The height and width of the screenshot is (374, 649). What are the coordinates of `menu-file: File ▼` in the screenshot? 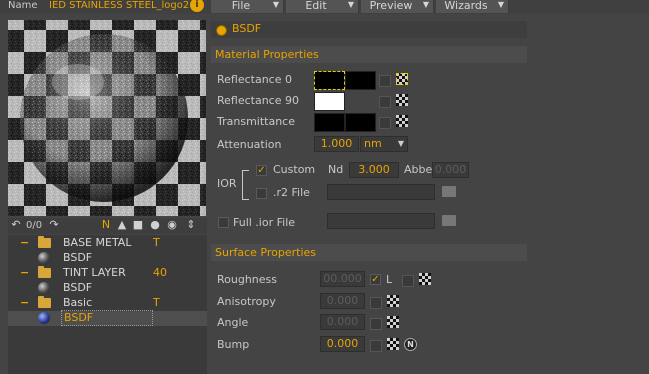 It's located at (247, 6).